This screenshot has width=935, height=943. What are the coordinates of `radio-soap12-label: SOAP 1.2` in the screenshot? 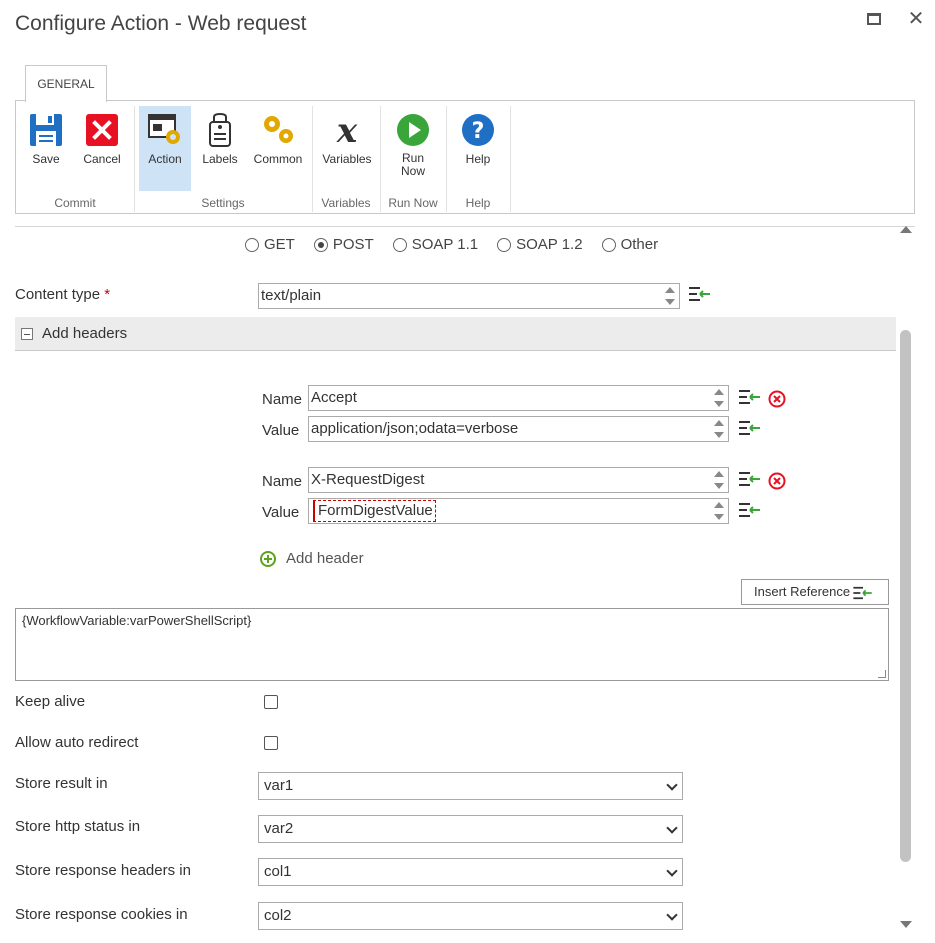 It's located at (549, 244).